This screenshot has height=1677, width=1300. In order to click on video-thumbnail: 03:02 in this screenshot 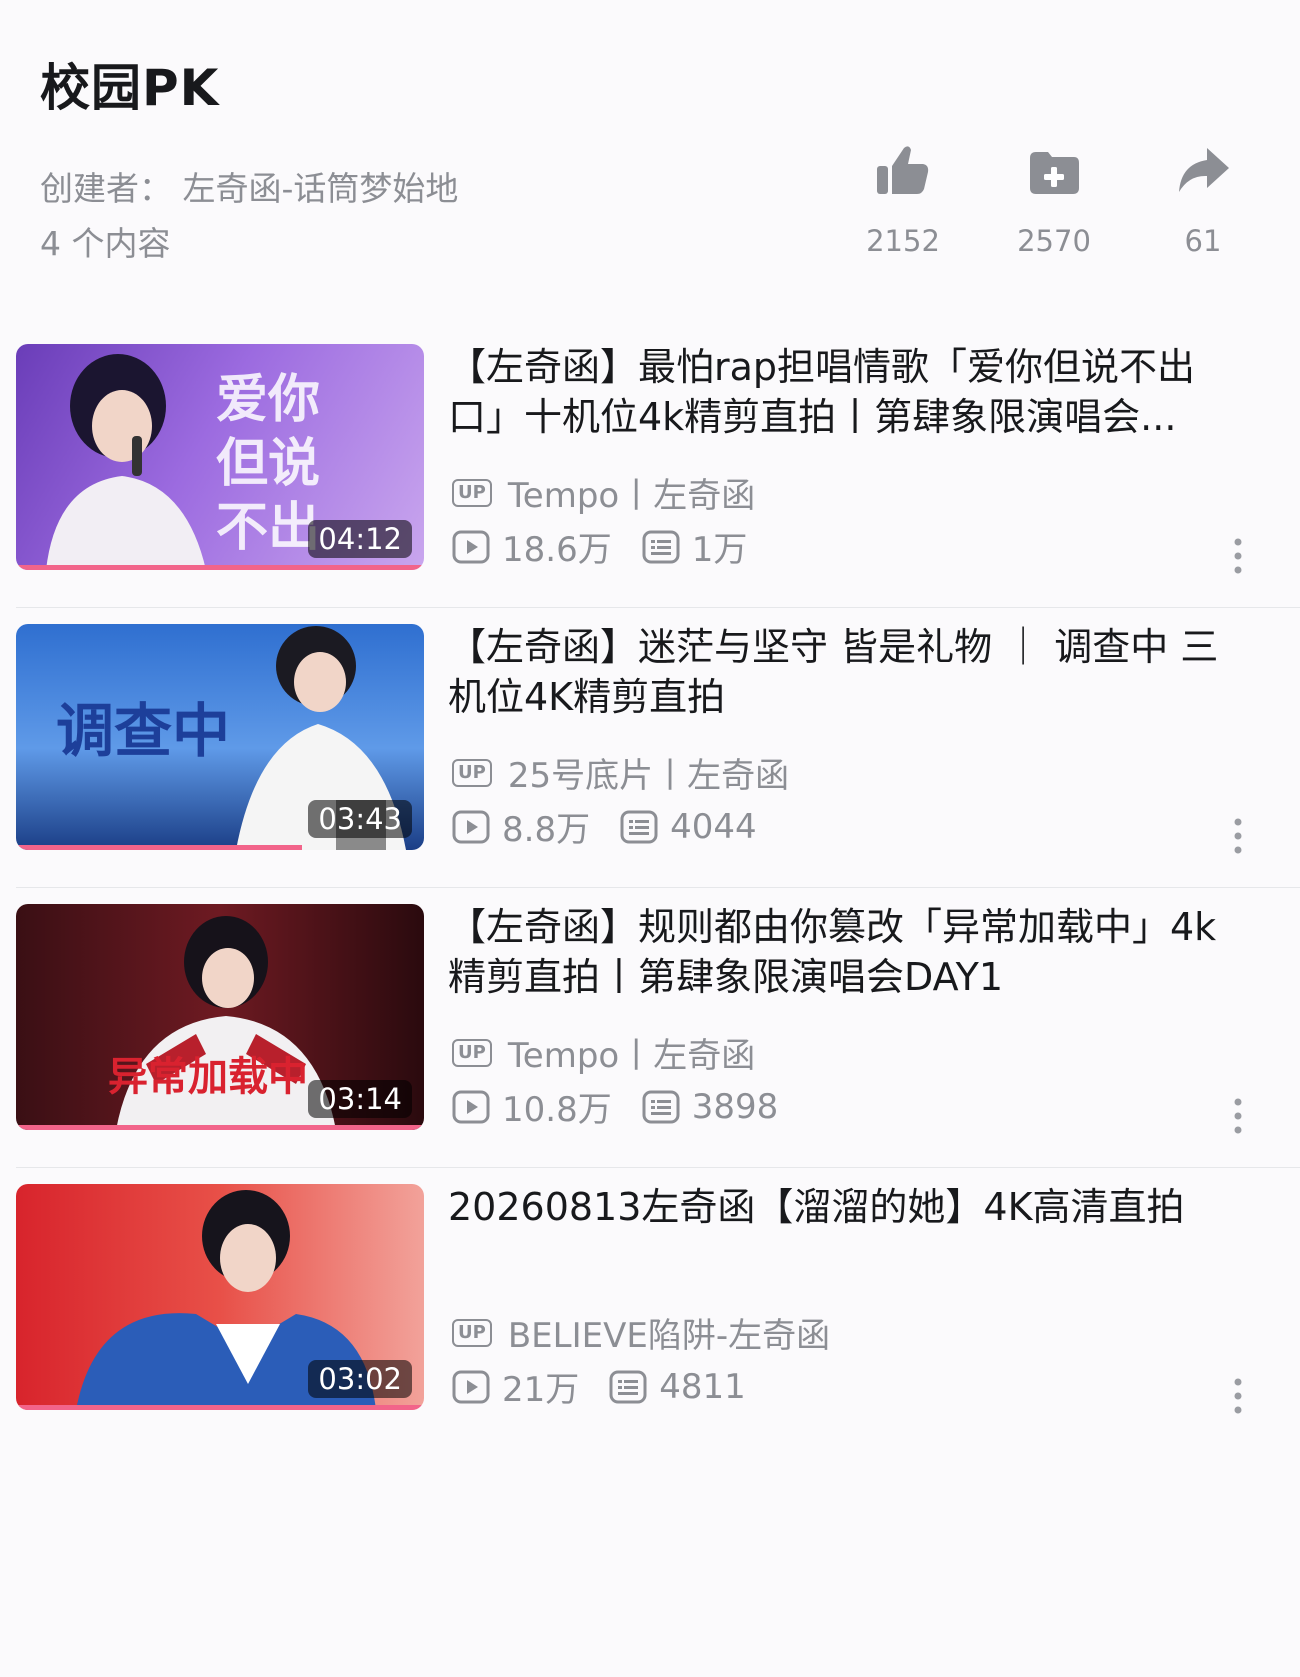, I will do `click(220, 1297)`.